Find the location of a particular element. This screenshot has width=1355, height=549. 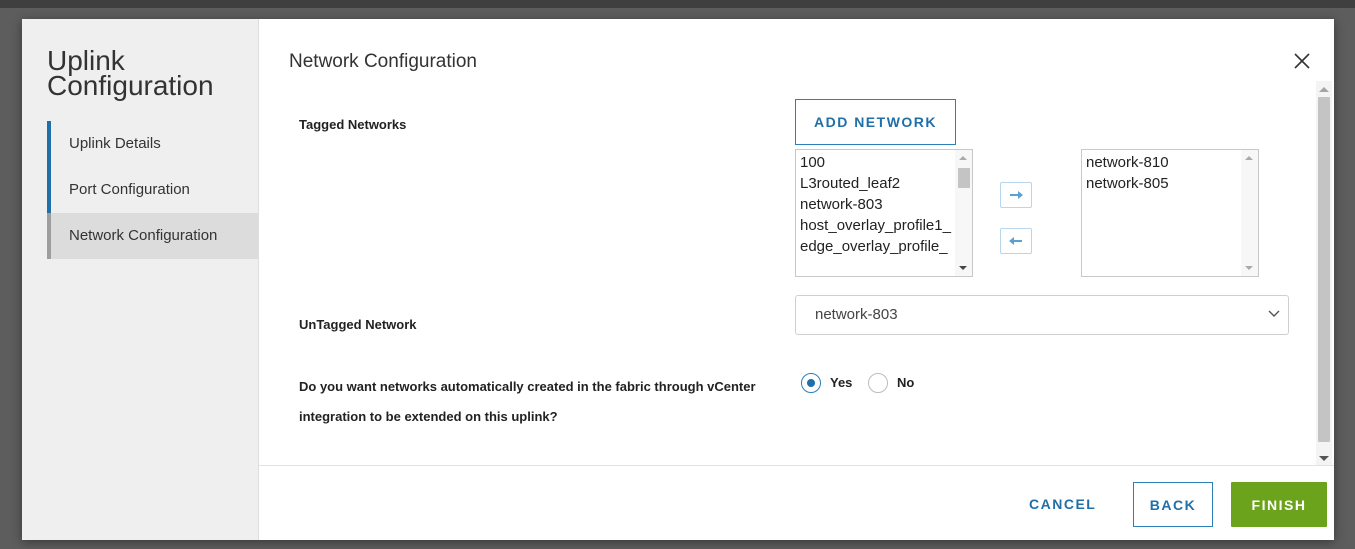

list-item: L3routed_leaf2 is located at coordinates (884, 183).